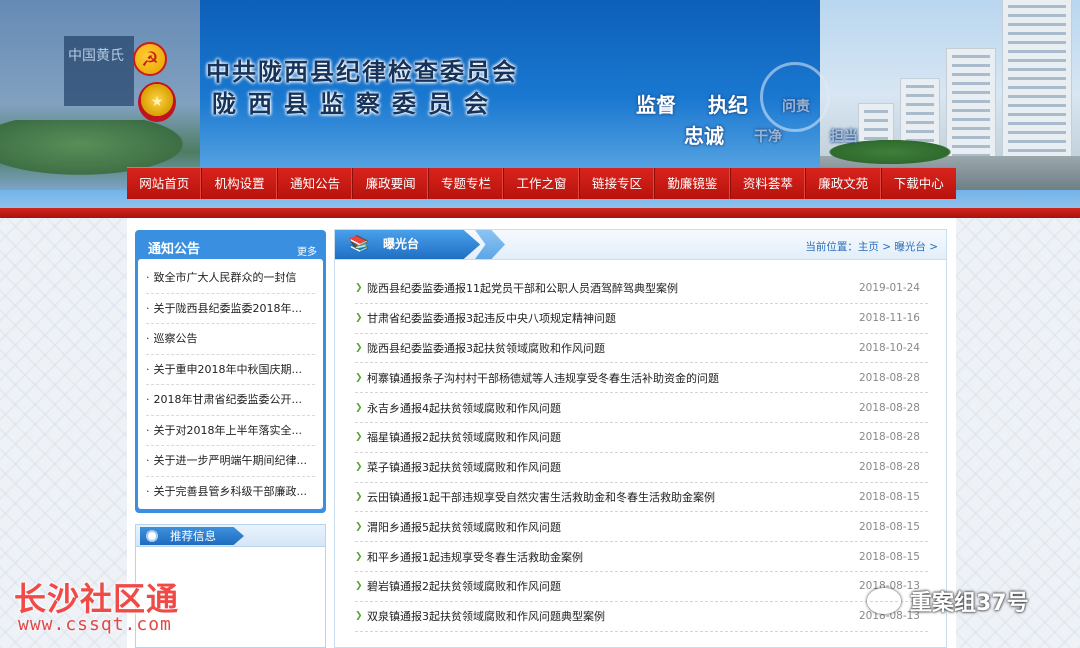 This screenshot has height=648, width=1080. What do you see at coordinates (609, 378) in the screenshot?
I see `news-title: 柯寨镇通报条子沟村村干部杨德斌等人违规享受冬春生活补助资金的问题` at bounding box center [609, 378].